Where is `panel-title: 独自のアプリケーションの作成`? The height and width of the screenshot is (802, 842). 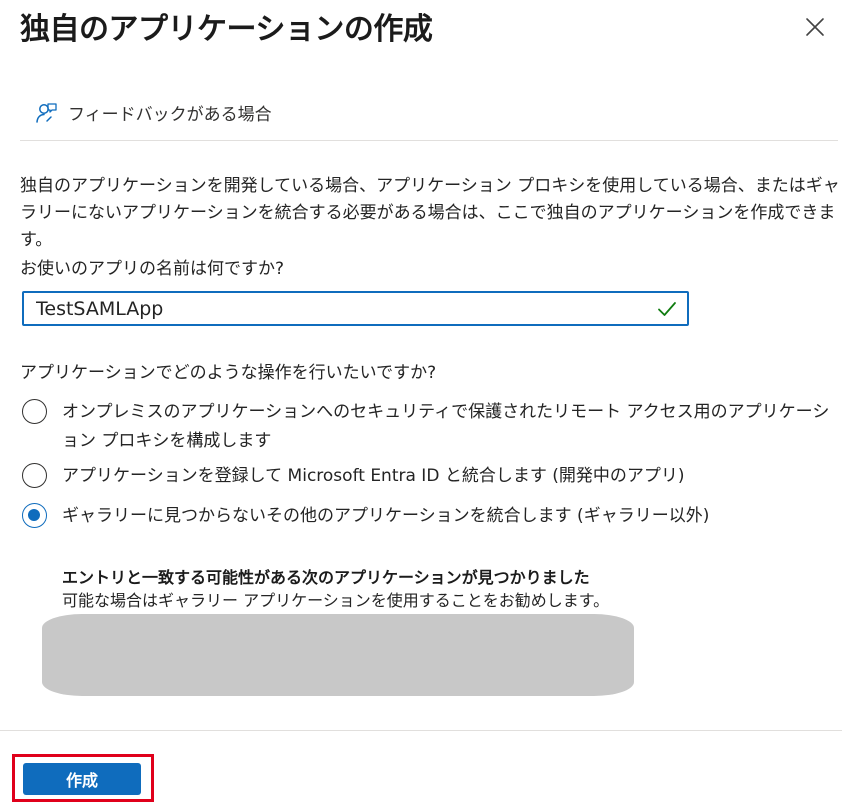 panel-title: 独自のアプリケーションの作成 is located at coordinates (226, 29).